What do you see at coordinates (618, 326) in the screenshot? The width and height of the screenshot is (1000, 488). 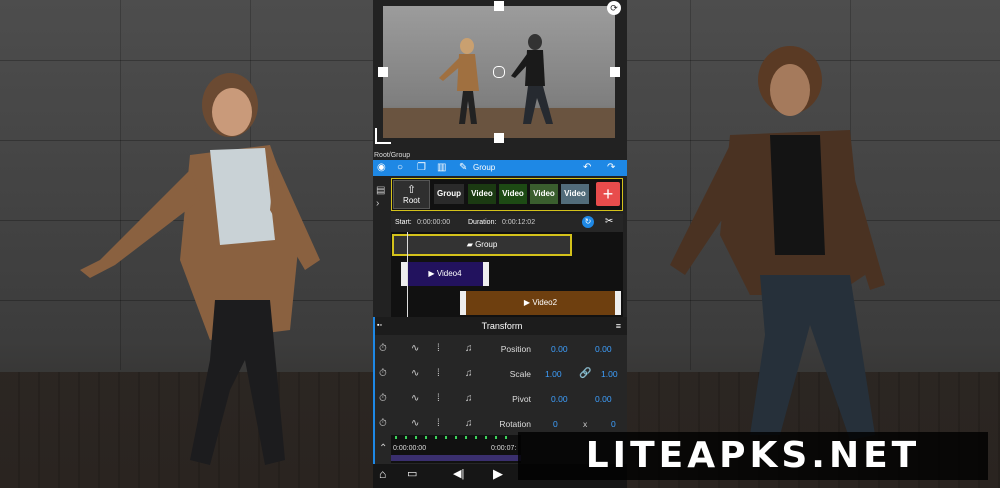 I see `menu-icon: ≡` at bounding box center [618, 326].